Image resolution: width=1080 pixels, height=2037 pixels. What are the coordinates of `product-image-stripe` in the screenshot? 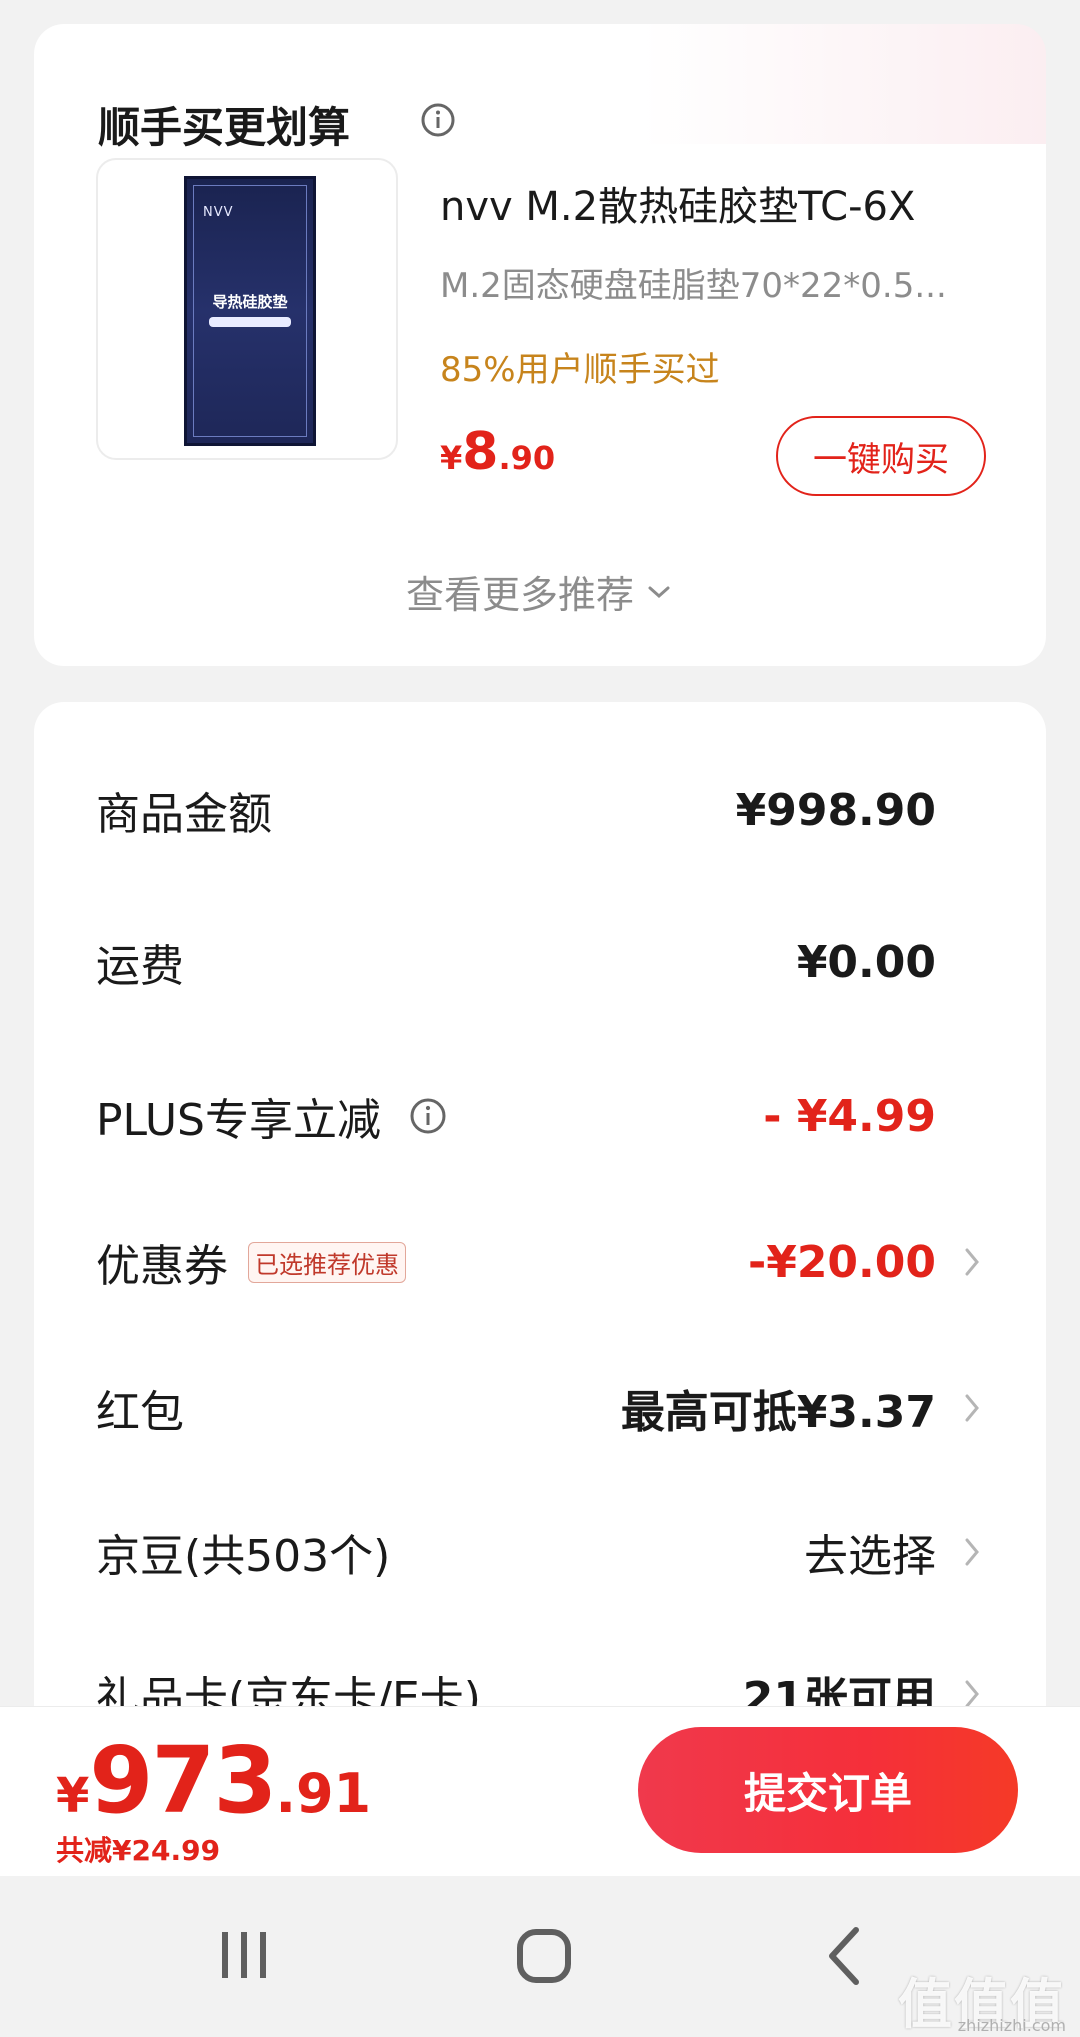 It's located at (250, 322).